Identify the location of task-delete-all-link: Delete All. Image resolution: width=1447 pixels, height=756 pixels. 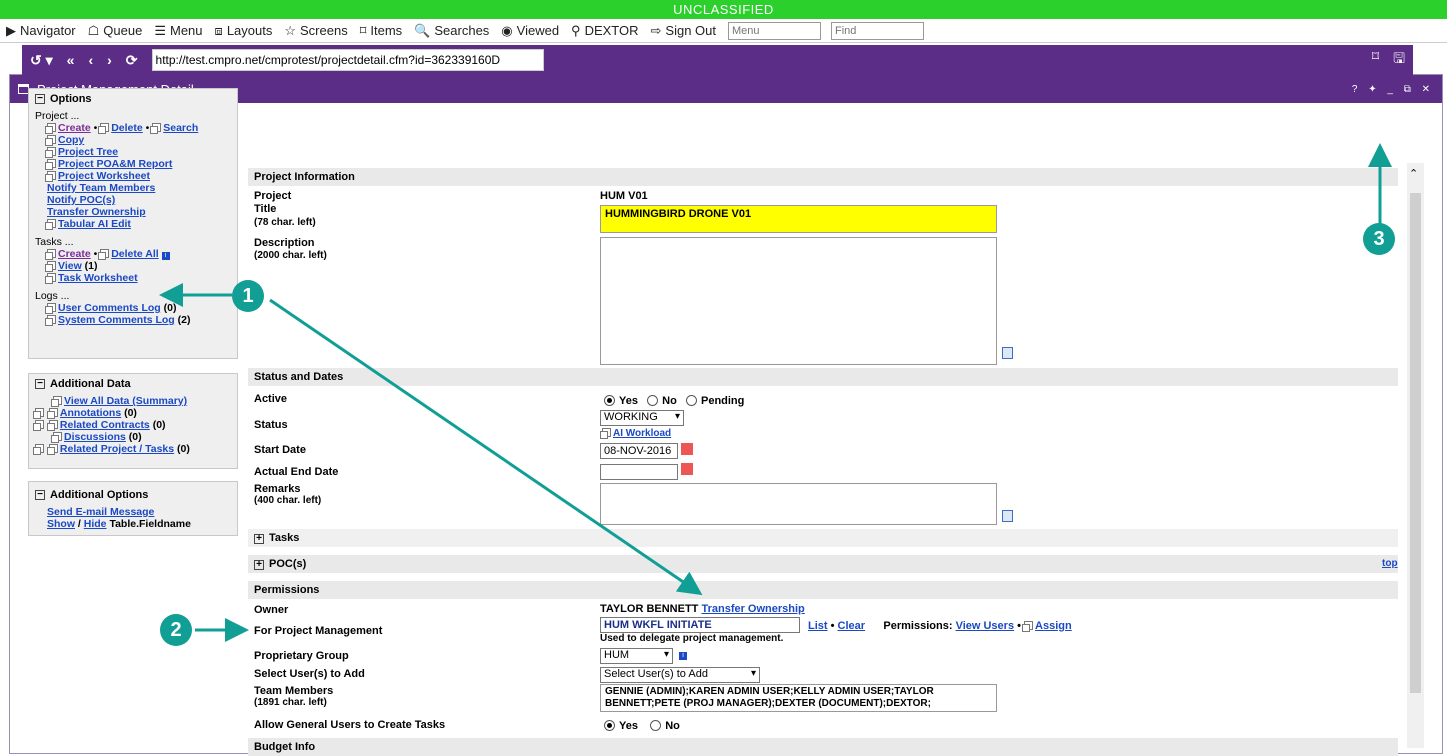
(134, 254).